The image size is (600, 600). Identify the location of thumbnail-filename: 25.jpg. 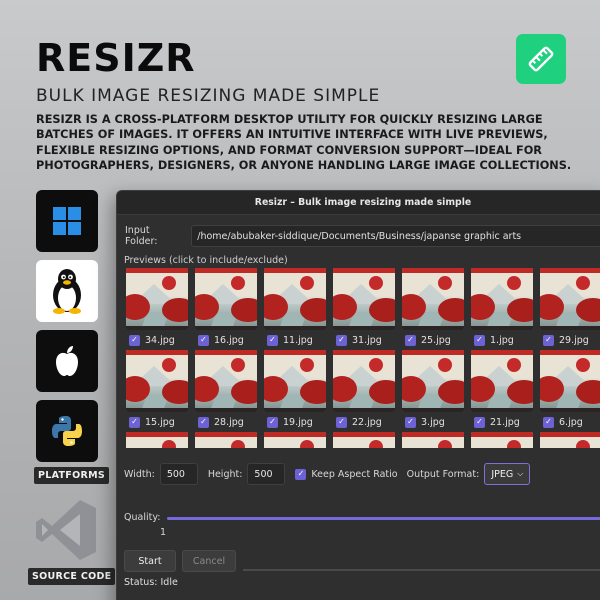
(436, 340).